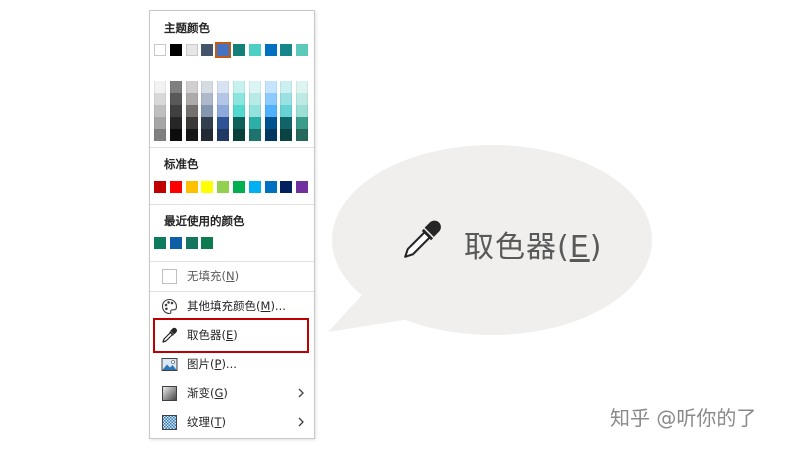 The image size is (800, 450). I want to click on palette-icon, so click(169, 306).